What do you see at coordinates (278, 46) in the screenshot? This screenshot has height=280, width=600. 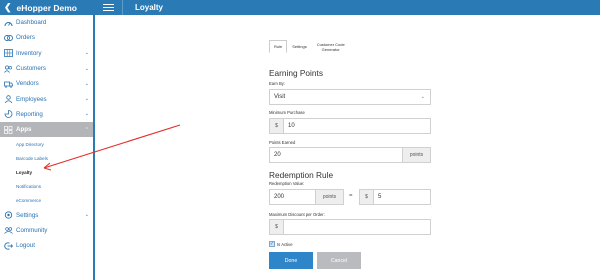 I see `tab-rule: Rule` at bounding box center [278, 46].